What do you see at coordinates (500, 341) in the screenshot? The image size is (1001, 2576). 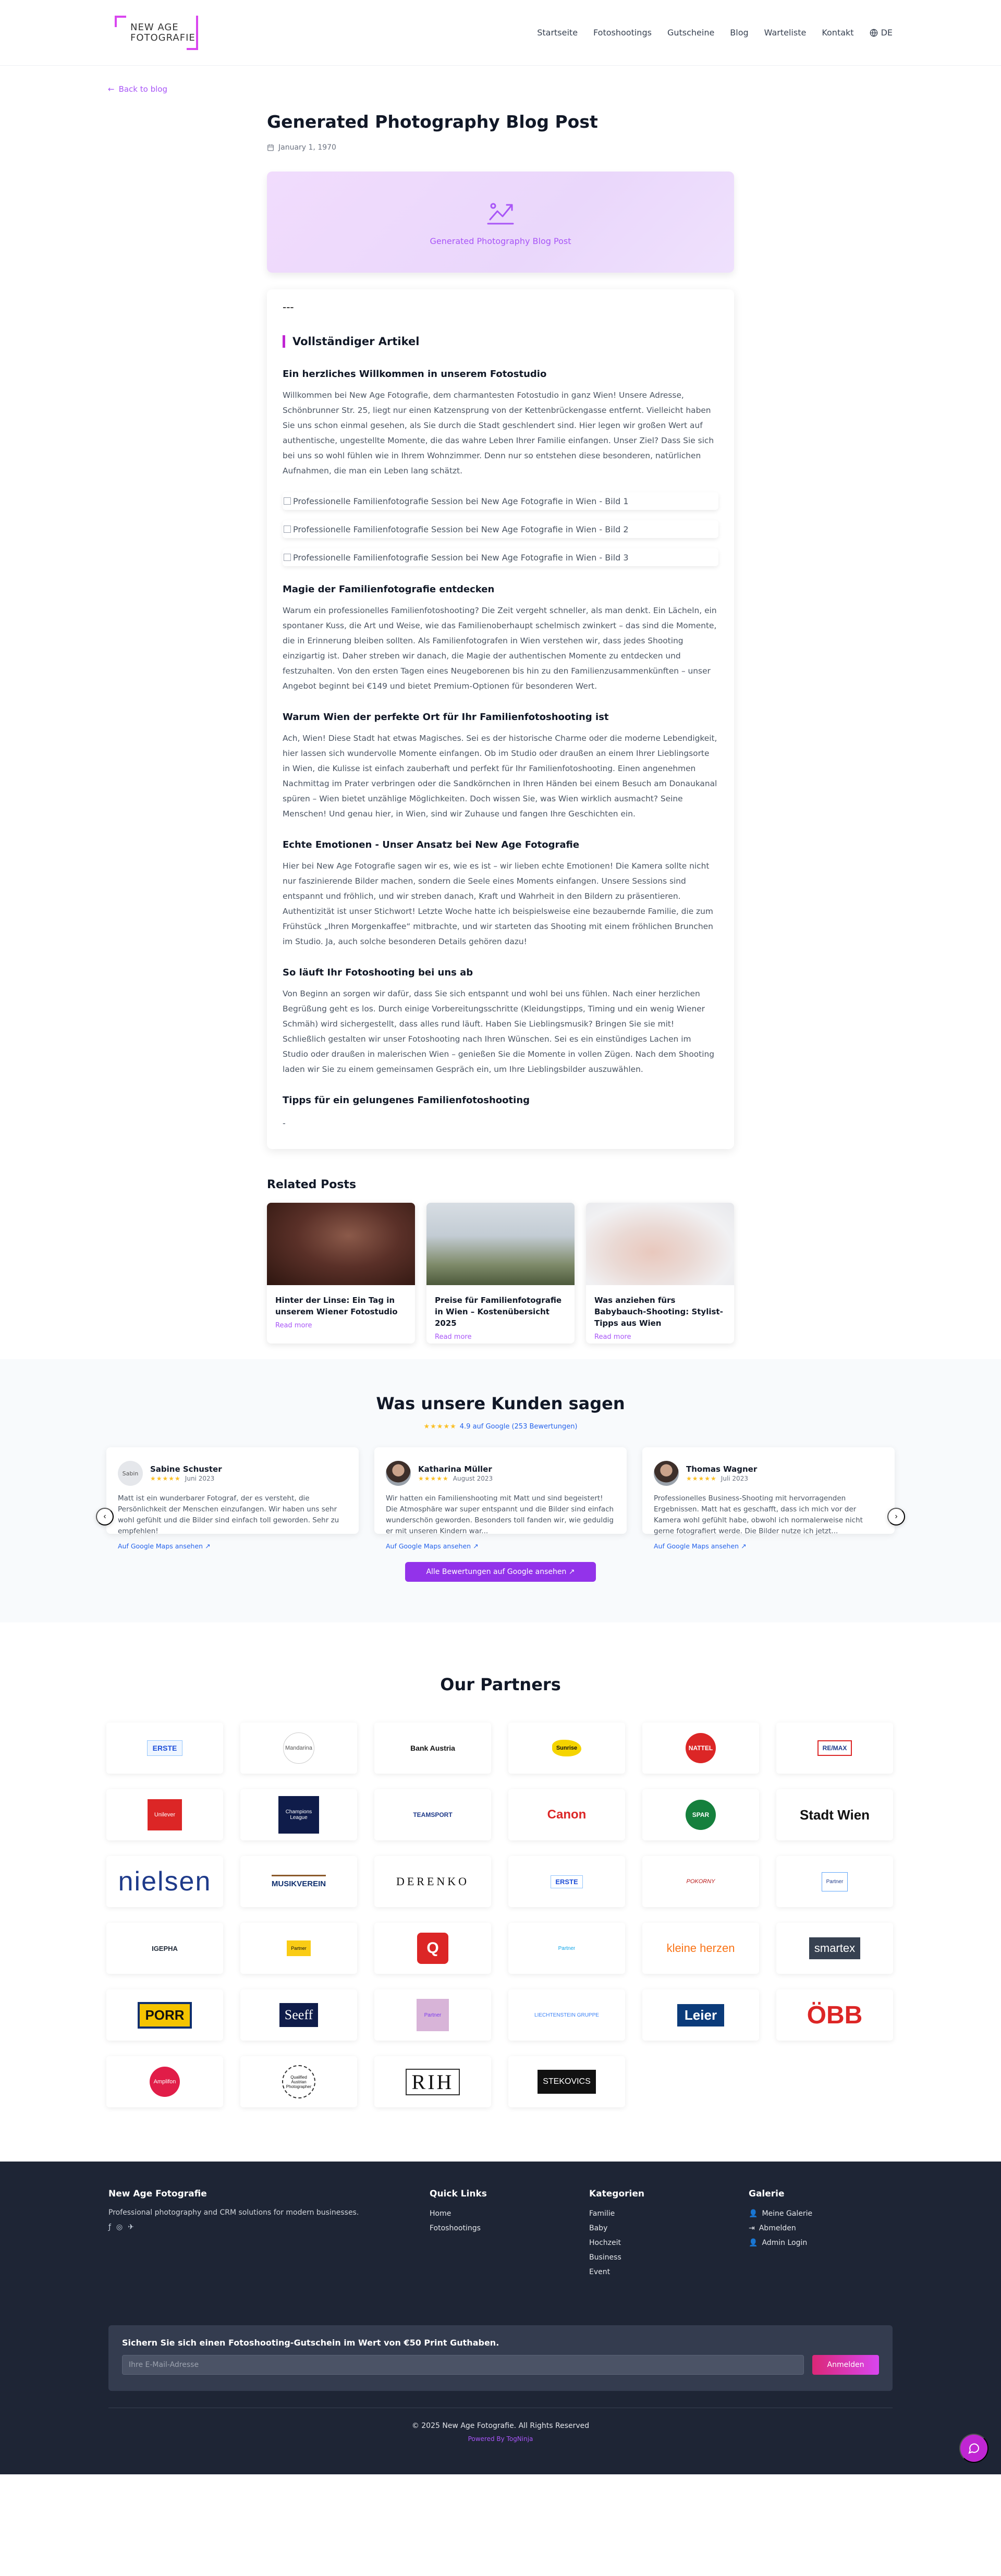 I see `section-title: Vollständiger Artikel` at bounding box center [500, 341].